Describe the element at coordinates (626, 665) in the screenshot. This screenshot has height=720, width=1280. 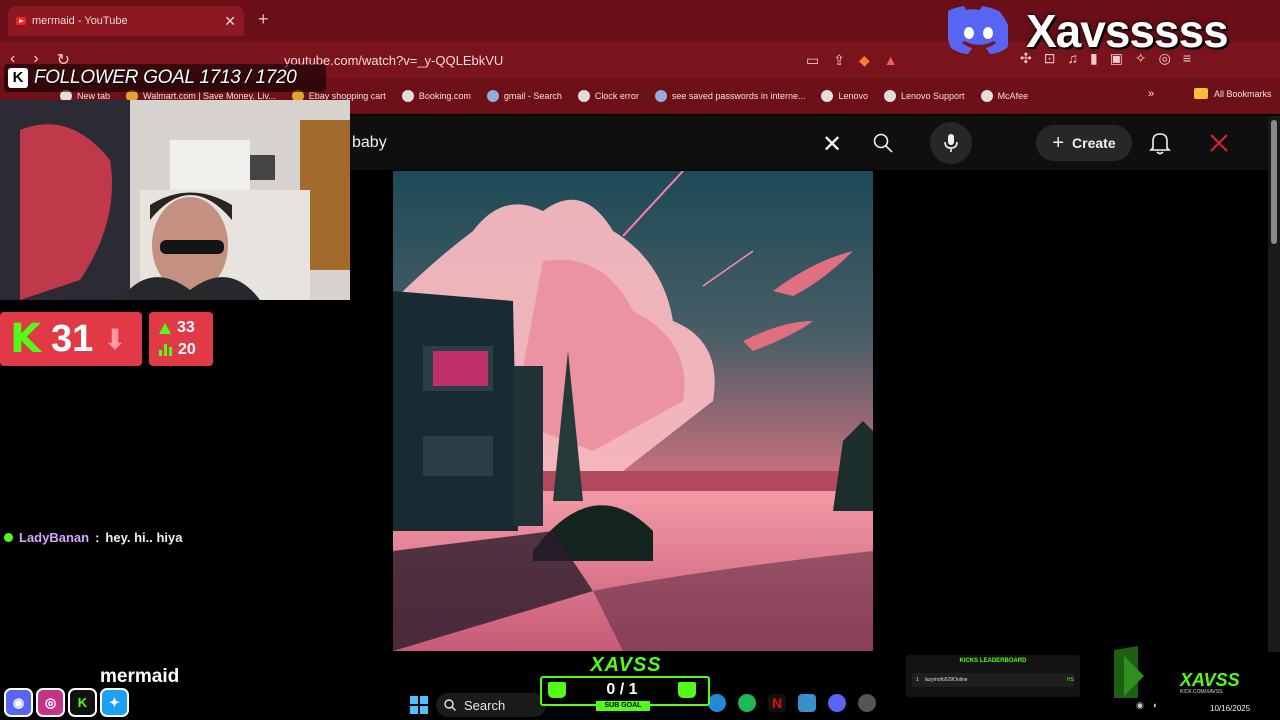
I see `sub-goal-brand: XAVSS` at that location.